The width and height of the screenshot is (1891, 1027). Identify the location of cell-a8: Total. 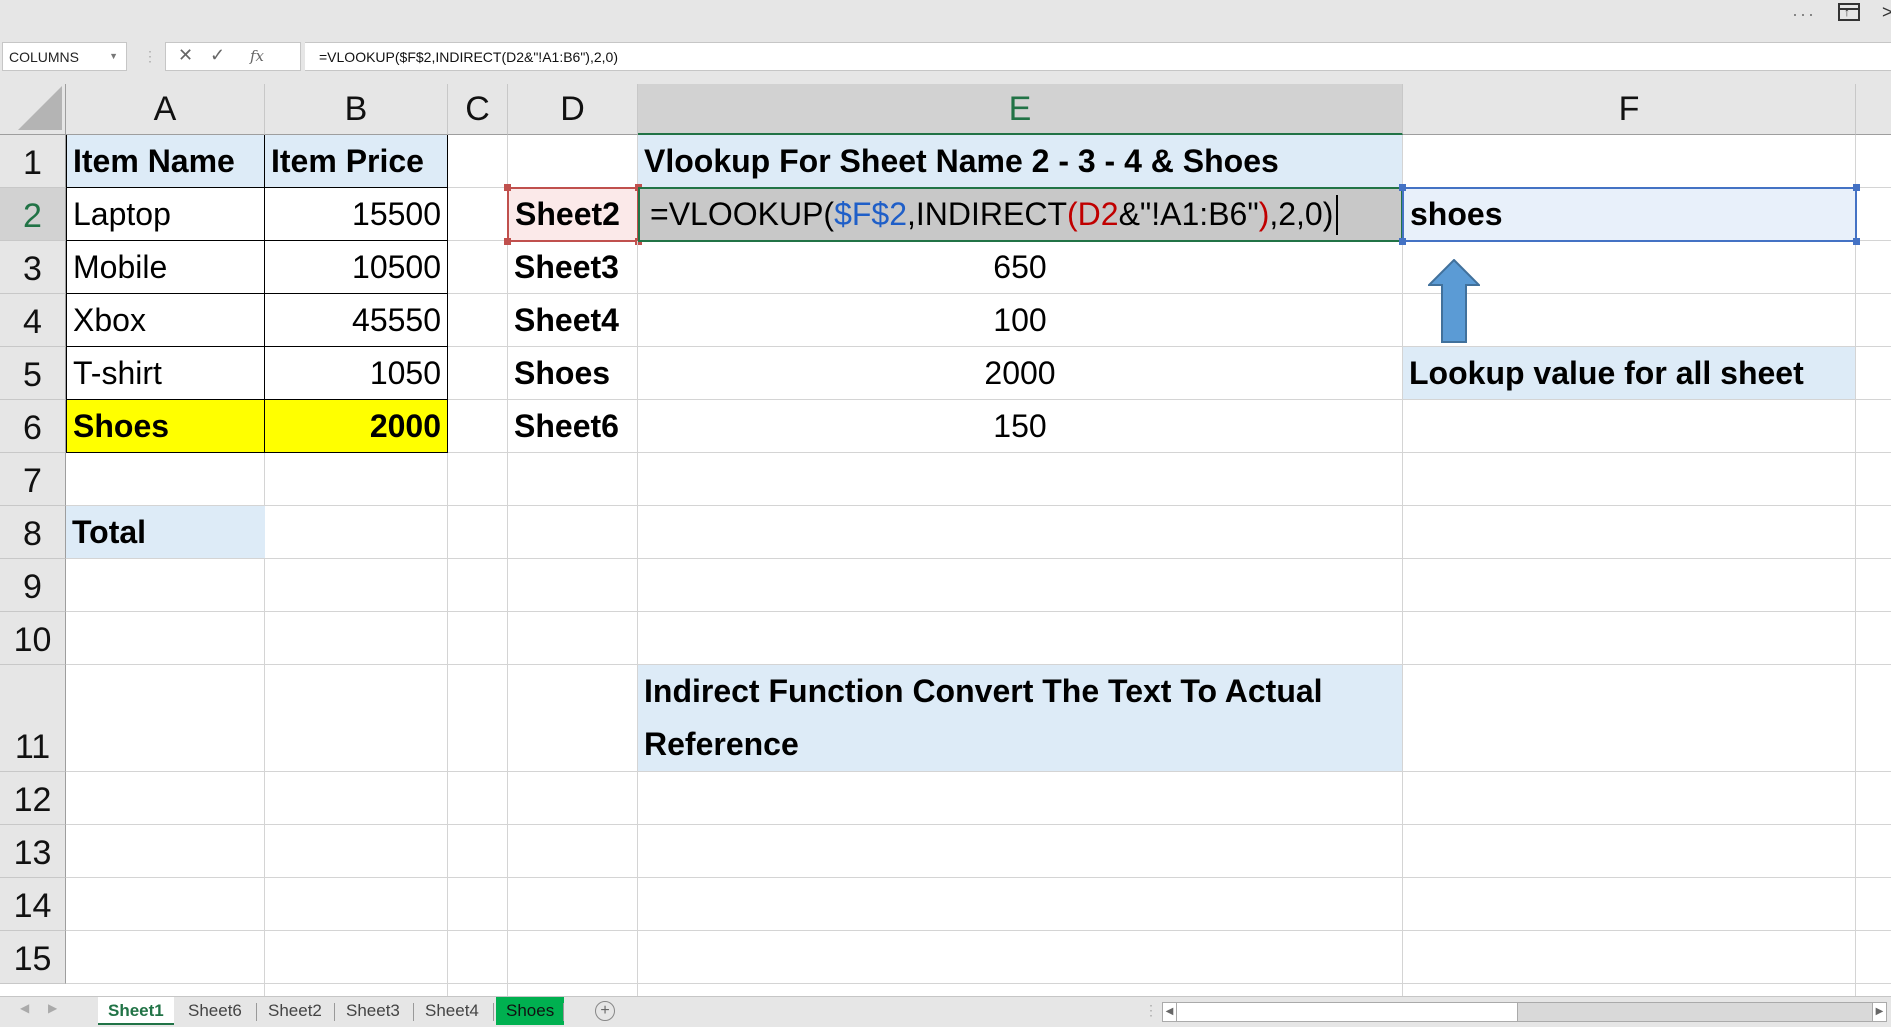
(165, 532).